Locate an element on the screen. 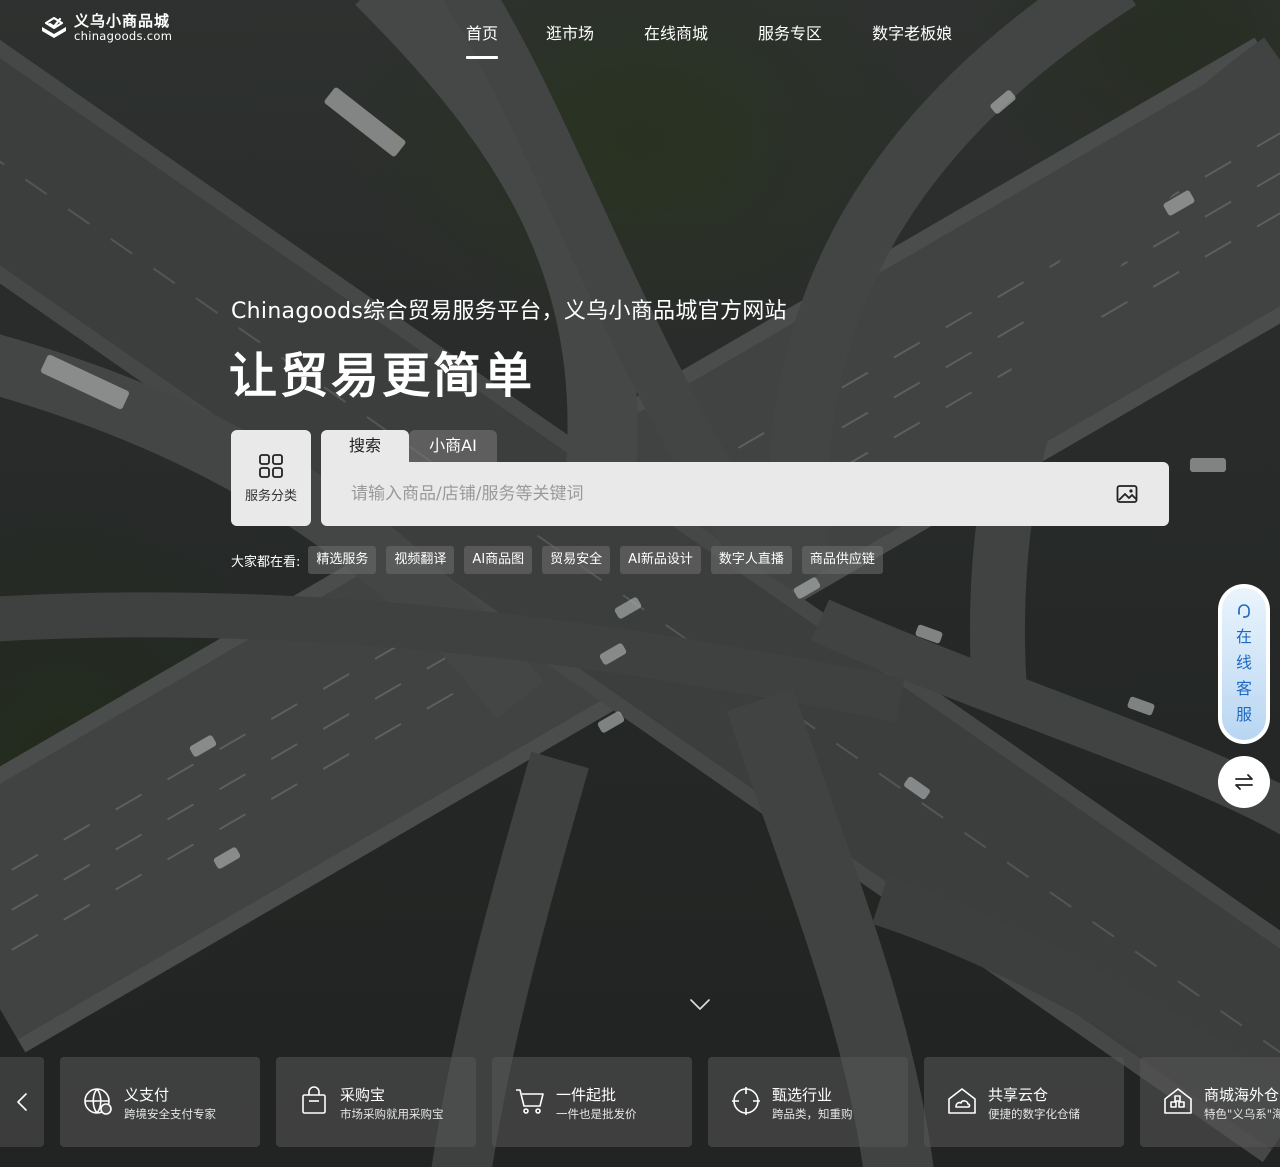  customer-service-char: 线 is located at coordinates (1243, 662).